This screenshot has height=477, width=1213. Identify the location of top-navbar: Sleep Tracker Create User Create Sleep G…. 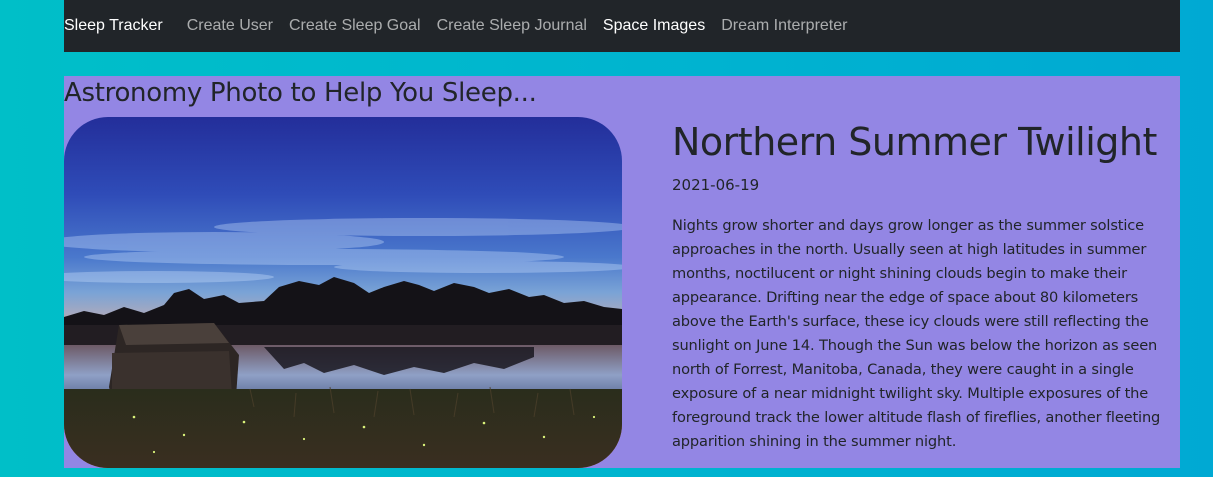
(622, 26).